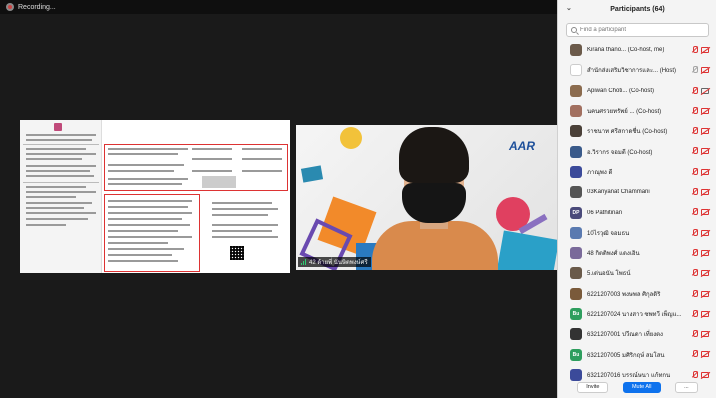 The height and width of the screenshot is (398, 716). I want to click on camera-video-tile: AAR 42 ด้ายพี่ นันษิตพงษ์ศรี, so click(427, 197).